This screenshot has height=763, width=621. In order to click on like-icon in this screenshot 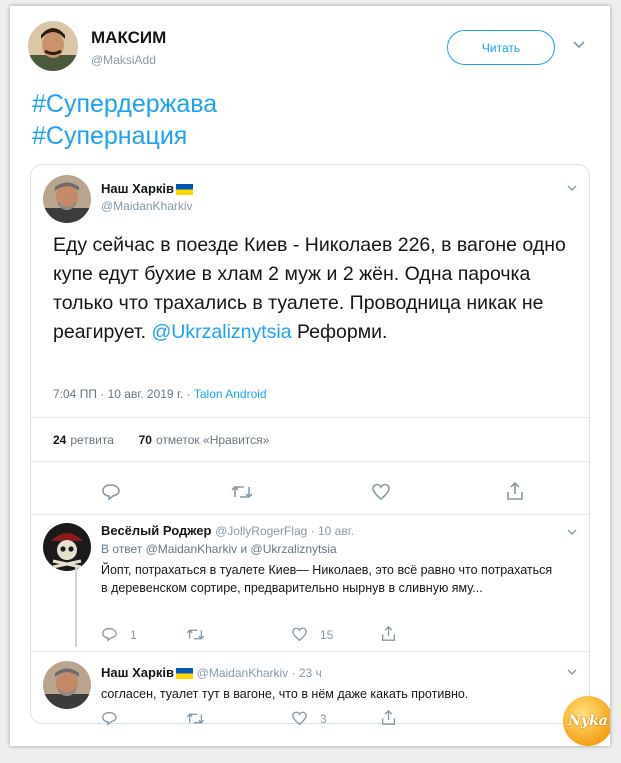, I will do `click(381, 492)`.